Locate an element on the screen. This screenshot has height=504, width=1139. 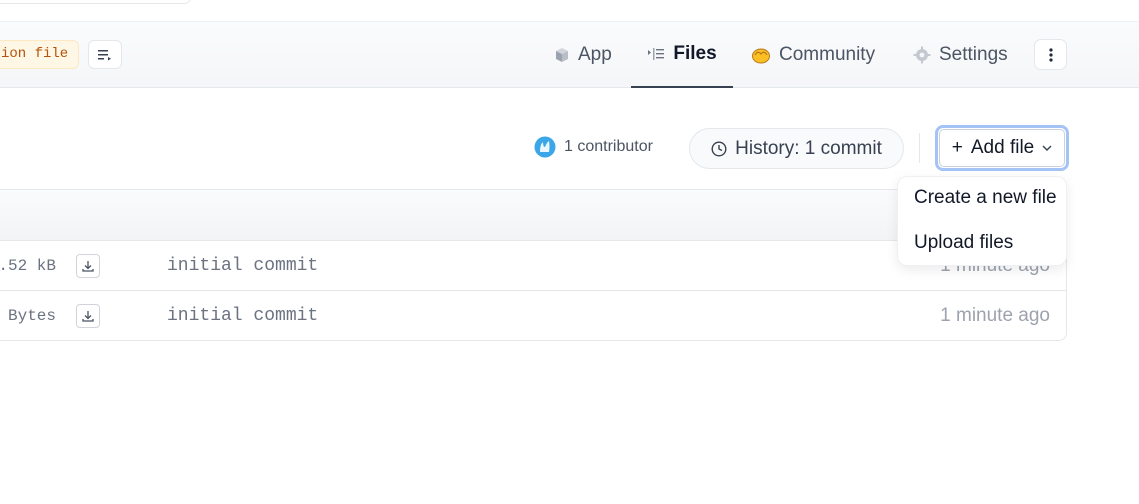
history-label: History: 1 commit is located at coordinates (808, 148).